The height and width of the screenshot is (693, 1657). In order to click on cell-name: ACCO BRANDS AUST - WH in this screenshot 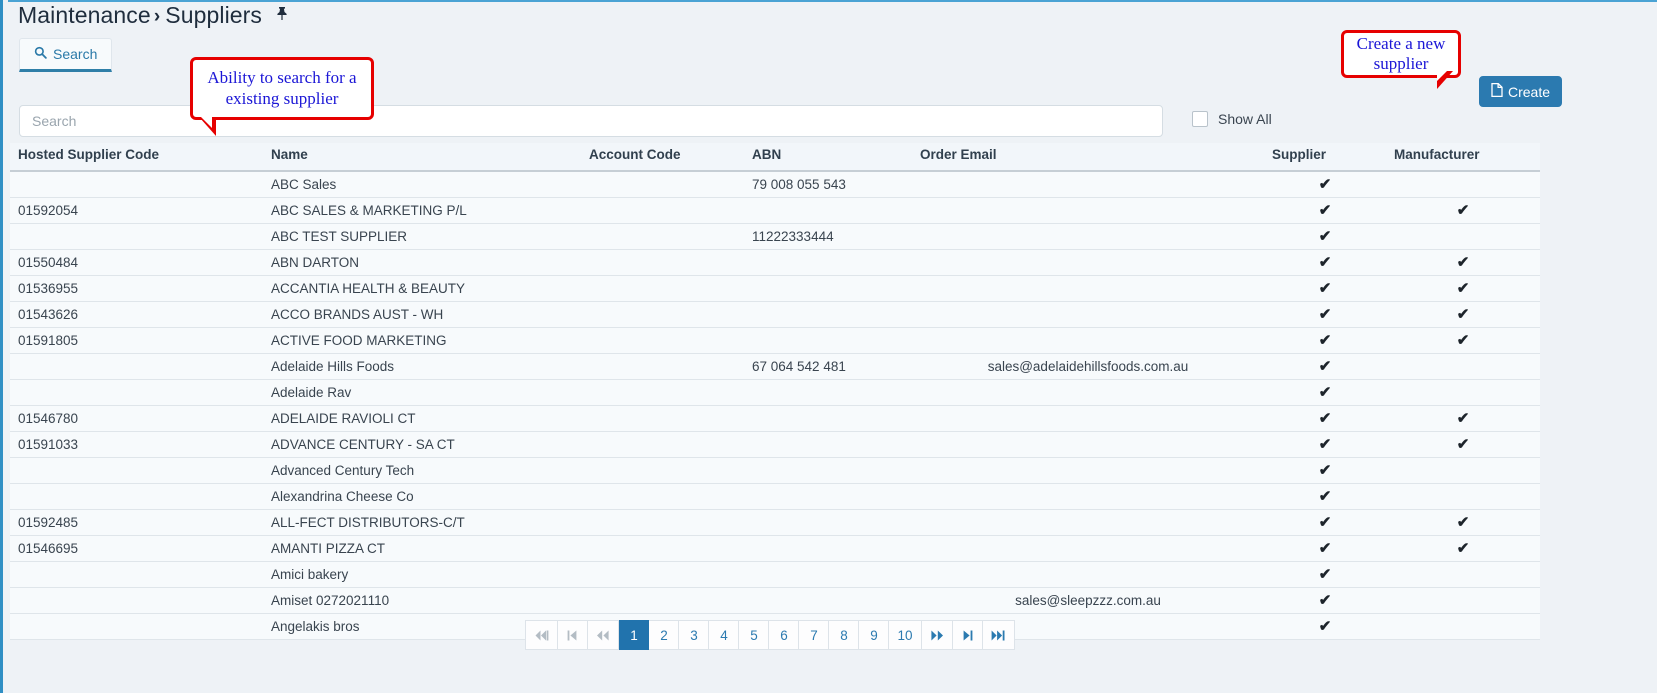, I will do `click(422, 314)`.